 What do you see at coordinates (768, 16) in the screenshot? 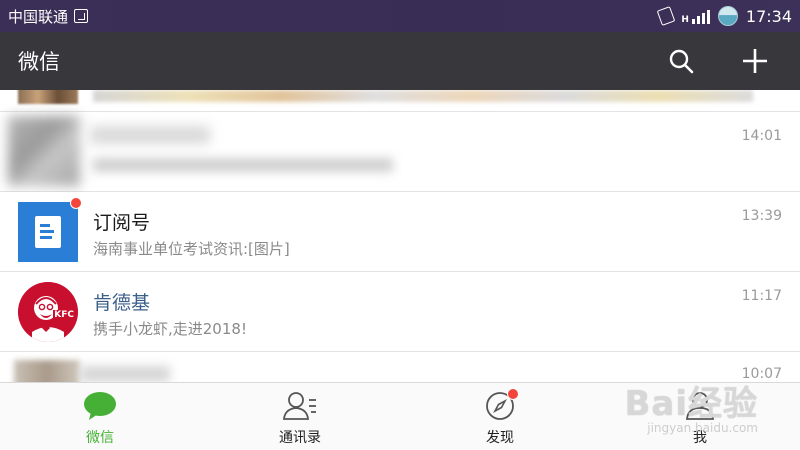
I see `status-time: 17:34` at bounding box center [768, 16].